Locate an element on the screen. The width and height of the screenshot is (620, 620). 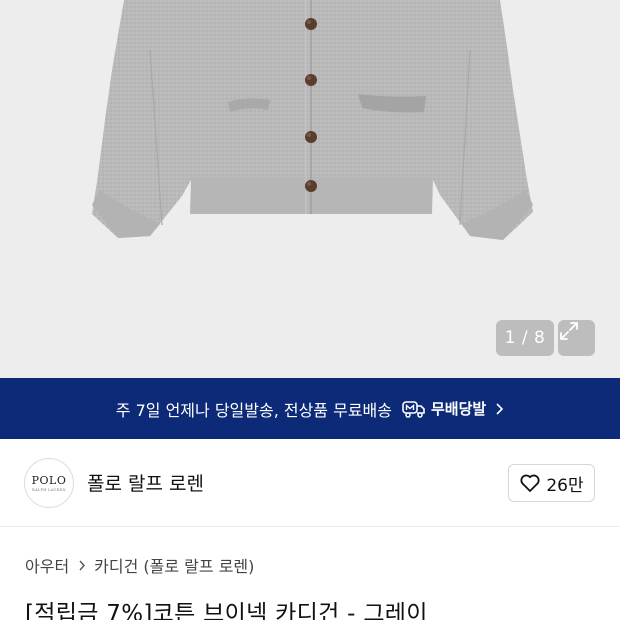
breadcrumb-item-cardigan: 카디건 (폴로 랄프 로렌) is located at coordinates (174, 565).